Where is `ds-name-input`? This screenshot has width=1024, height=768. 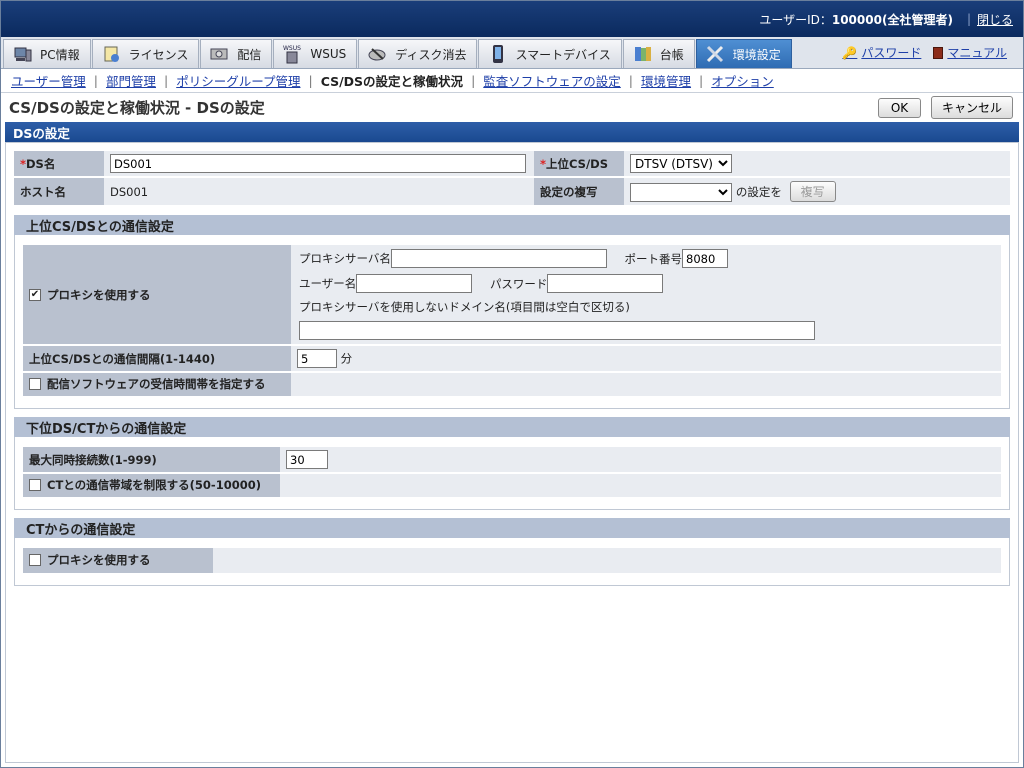
ds-name-input is located at coordinates (318, 163).